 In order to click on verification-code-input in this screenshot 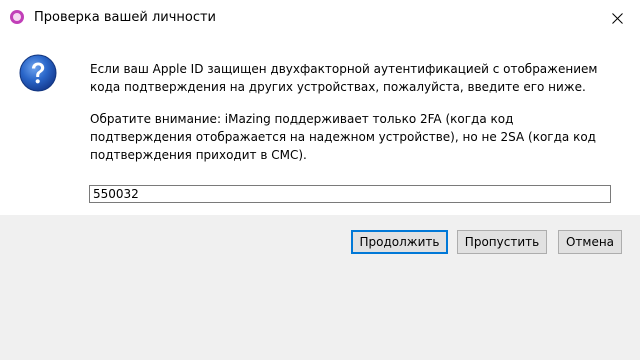, I will do `click(350, 194)`.